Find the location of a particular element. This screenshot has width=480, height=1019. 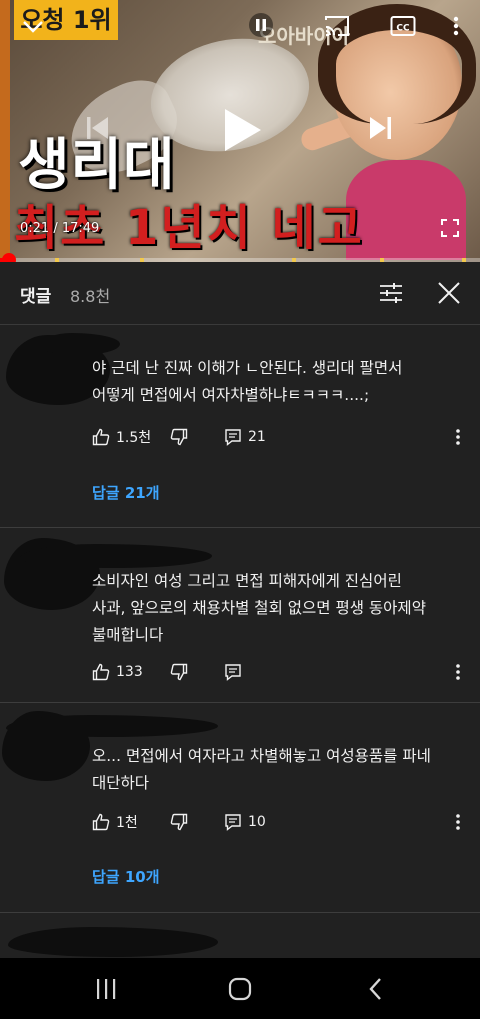

recent-apps-icon is located at coordinates (106, 989).